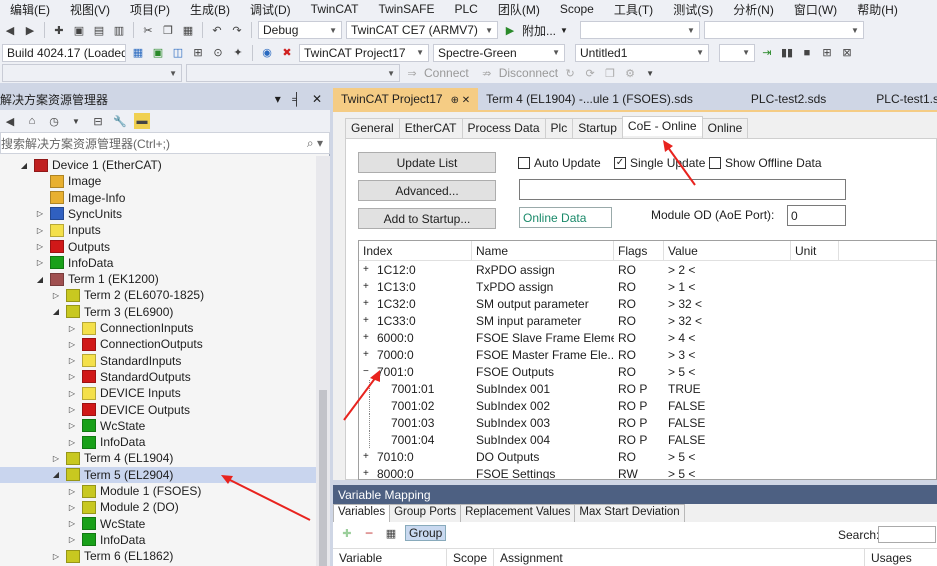  What do you see at coordinates (266, 498) in the screenshot?
I see `arrow-to-term5-node` at bounding box center [266, 498].